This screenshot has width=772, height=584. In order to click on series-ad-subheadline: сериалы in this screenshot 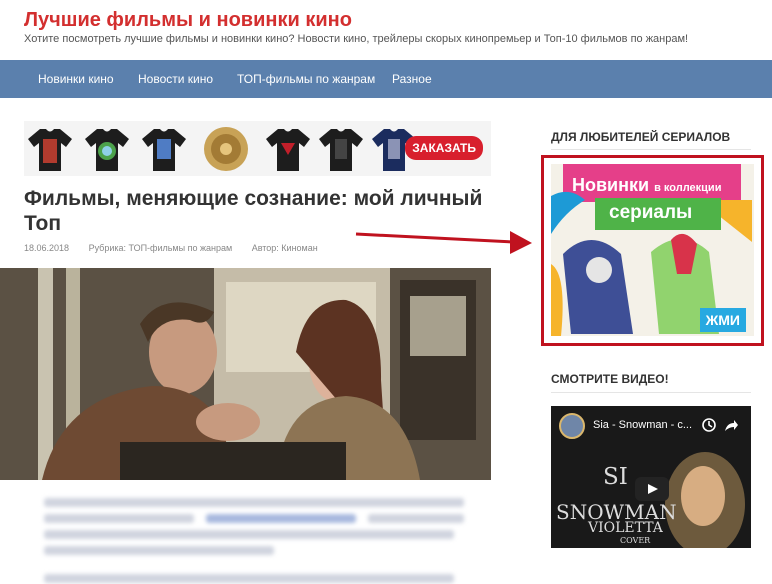, I will do `click(651, 212)`.